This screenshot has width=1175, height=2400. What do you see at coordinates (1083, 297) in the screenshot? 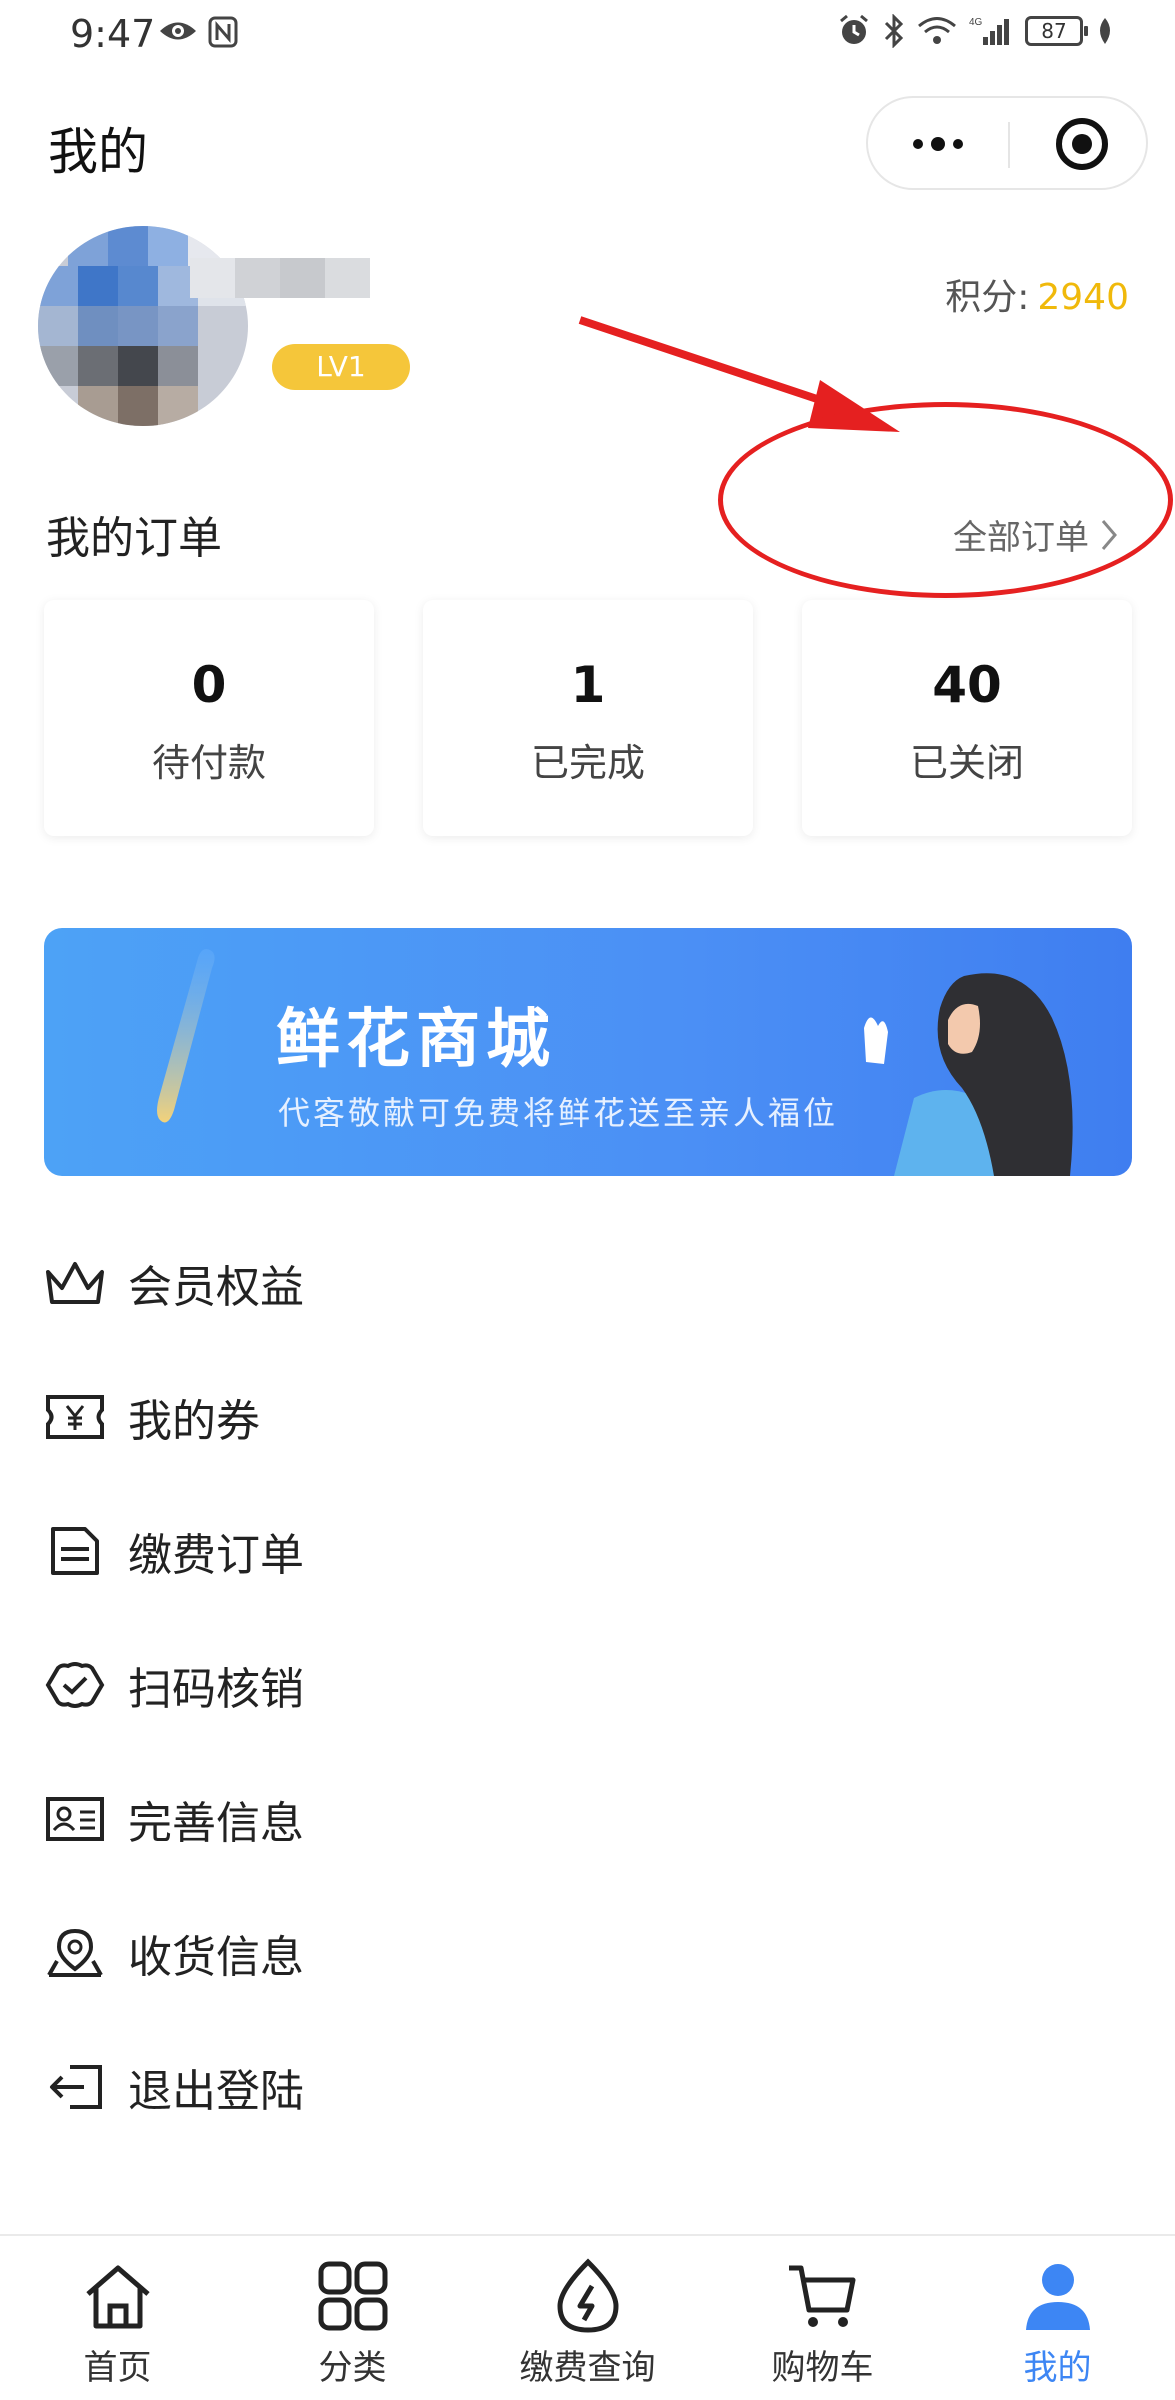
I see `points-value: 2940` at bounding box center [1083, 297].